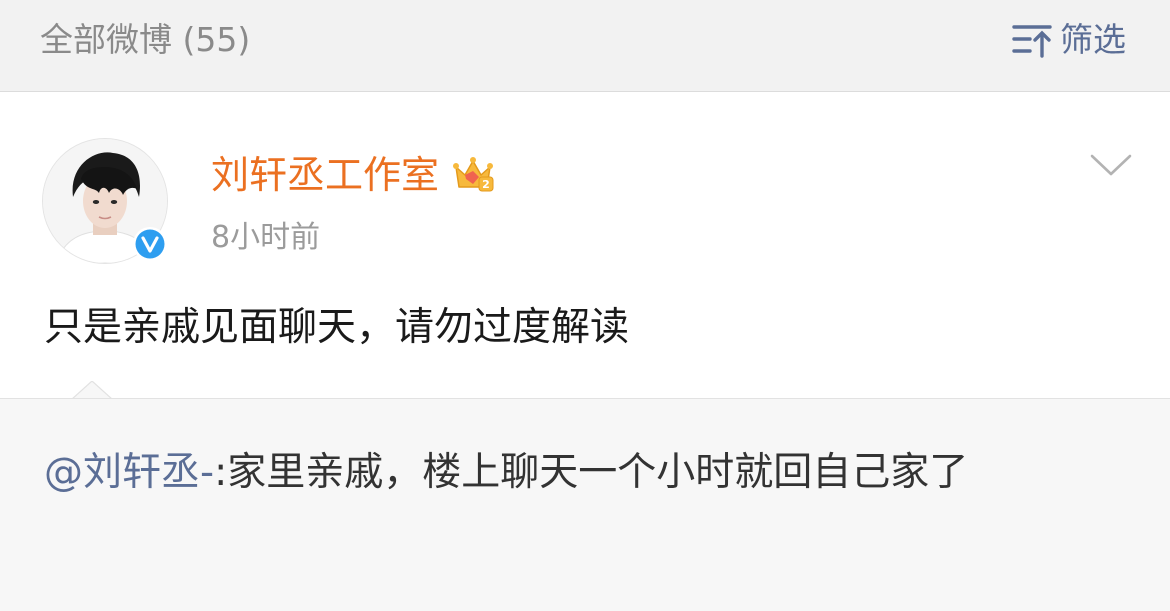 This screenshot has height=611, width=1170. What do you see at coordinates (325, 175) in the screenshot?
I see `author-name-text: 刘轩丞工作室` at bounding box center [325, 175].